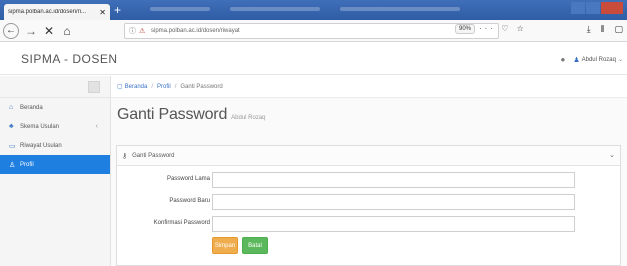  Describe the element at coordinates (172, 114) in the screenshot. I see `page-title: Ganti Password` at that location.